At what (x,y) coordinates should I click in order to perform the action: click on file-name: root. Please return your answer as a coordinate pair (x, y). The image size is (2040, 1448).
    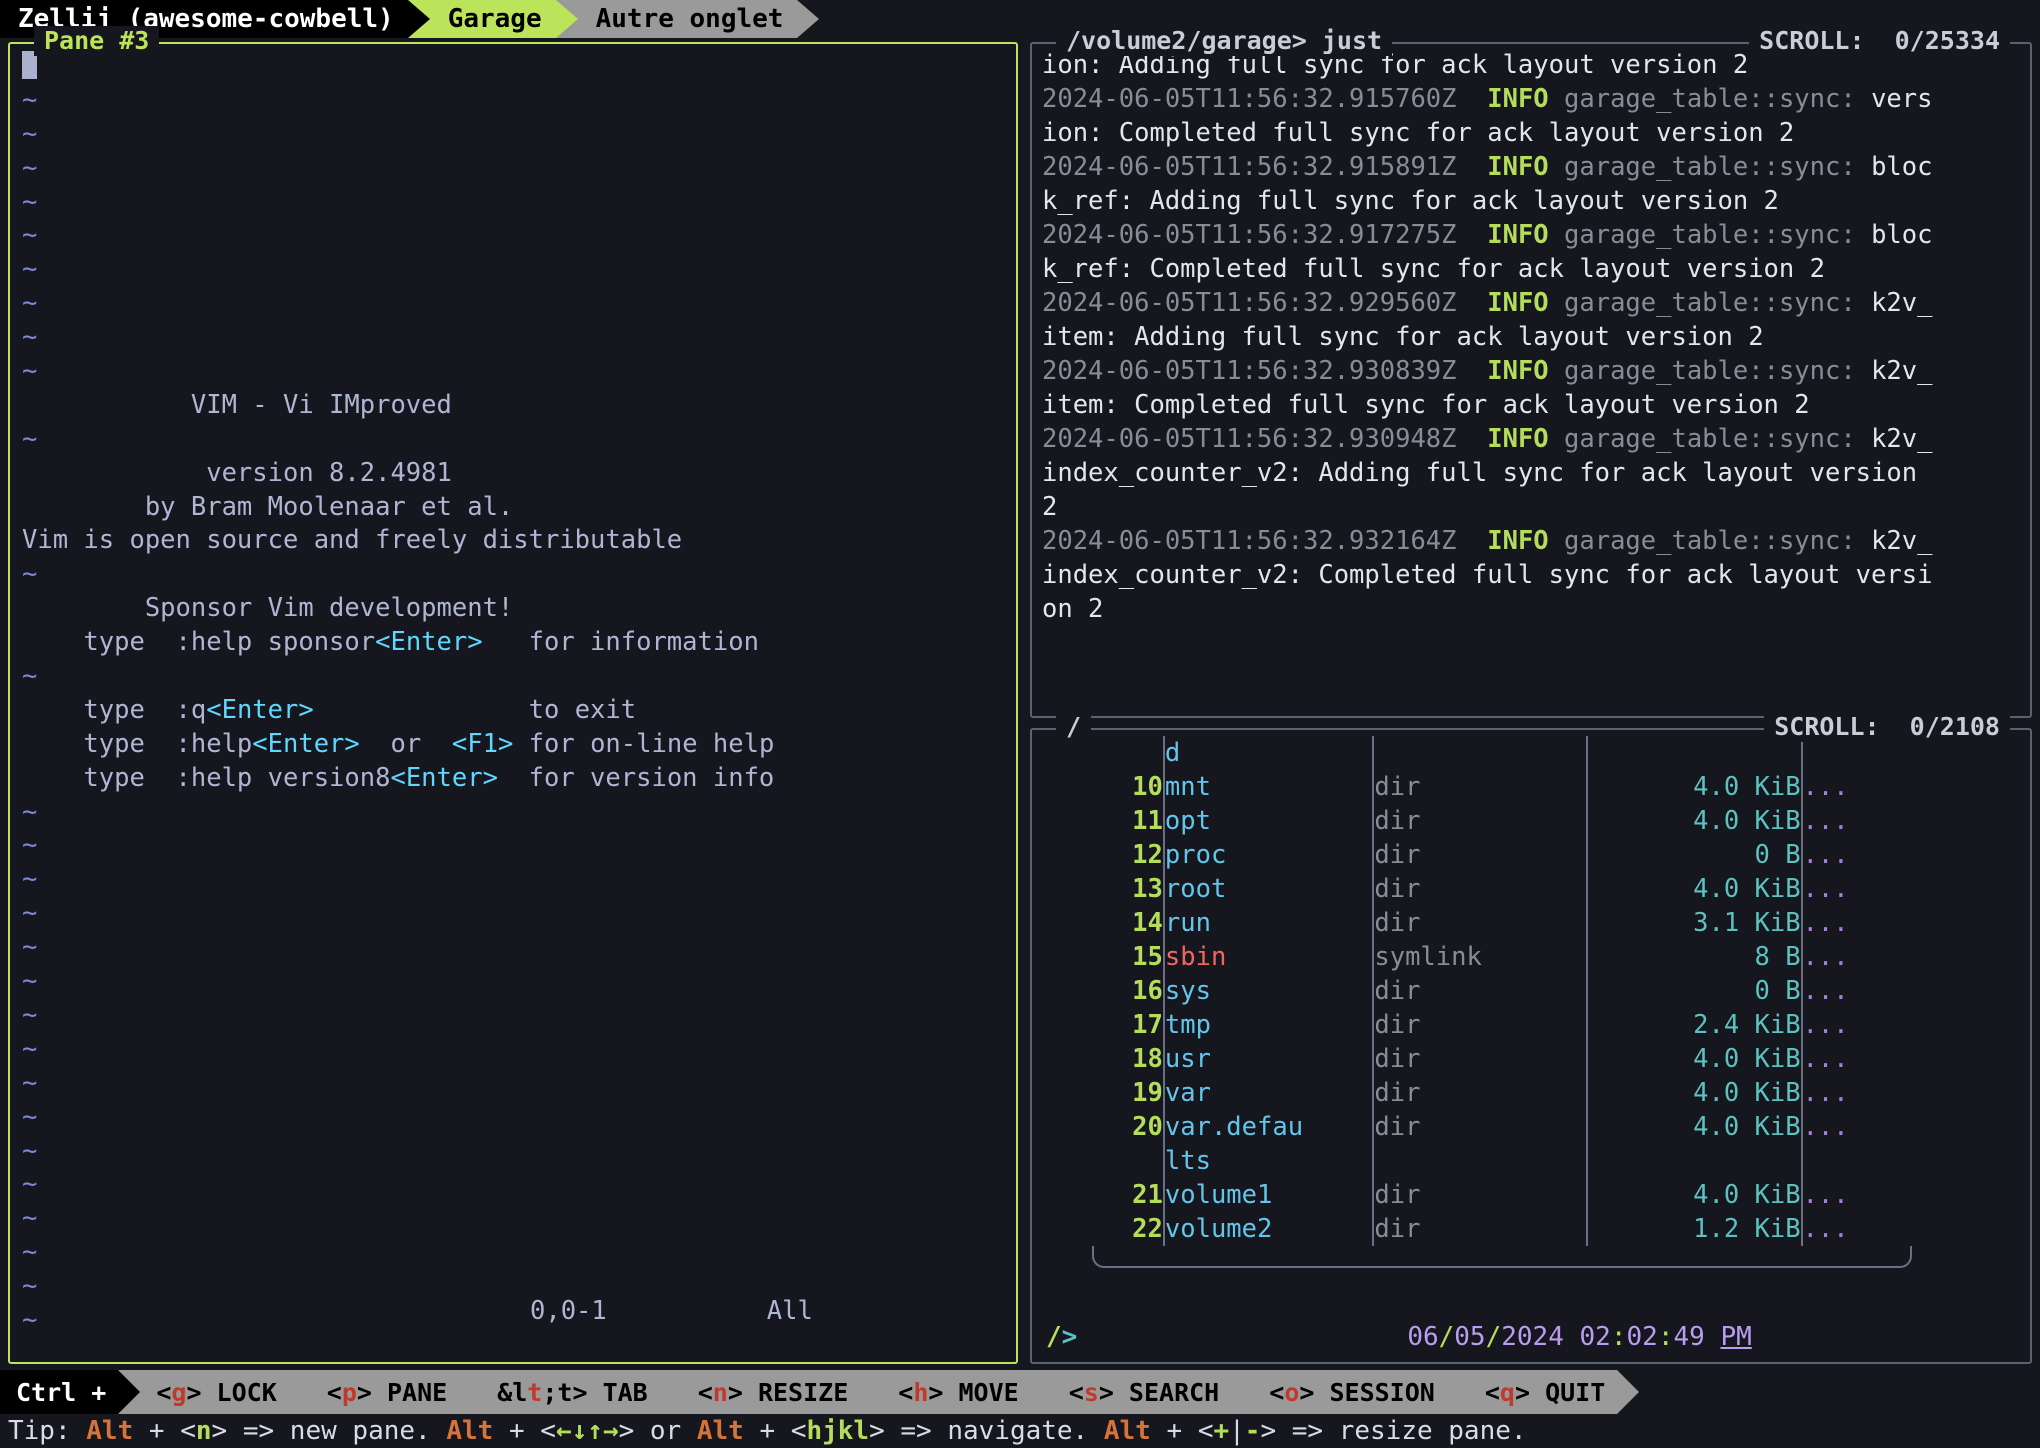
    Looking at the image, I should click on (1268, 889).